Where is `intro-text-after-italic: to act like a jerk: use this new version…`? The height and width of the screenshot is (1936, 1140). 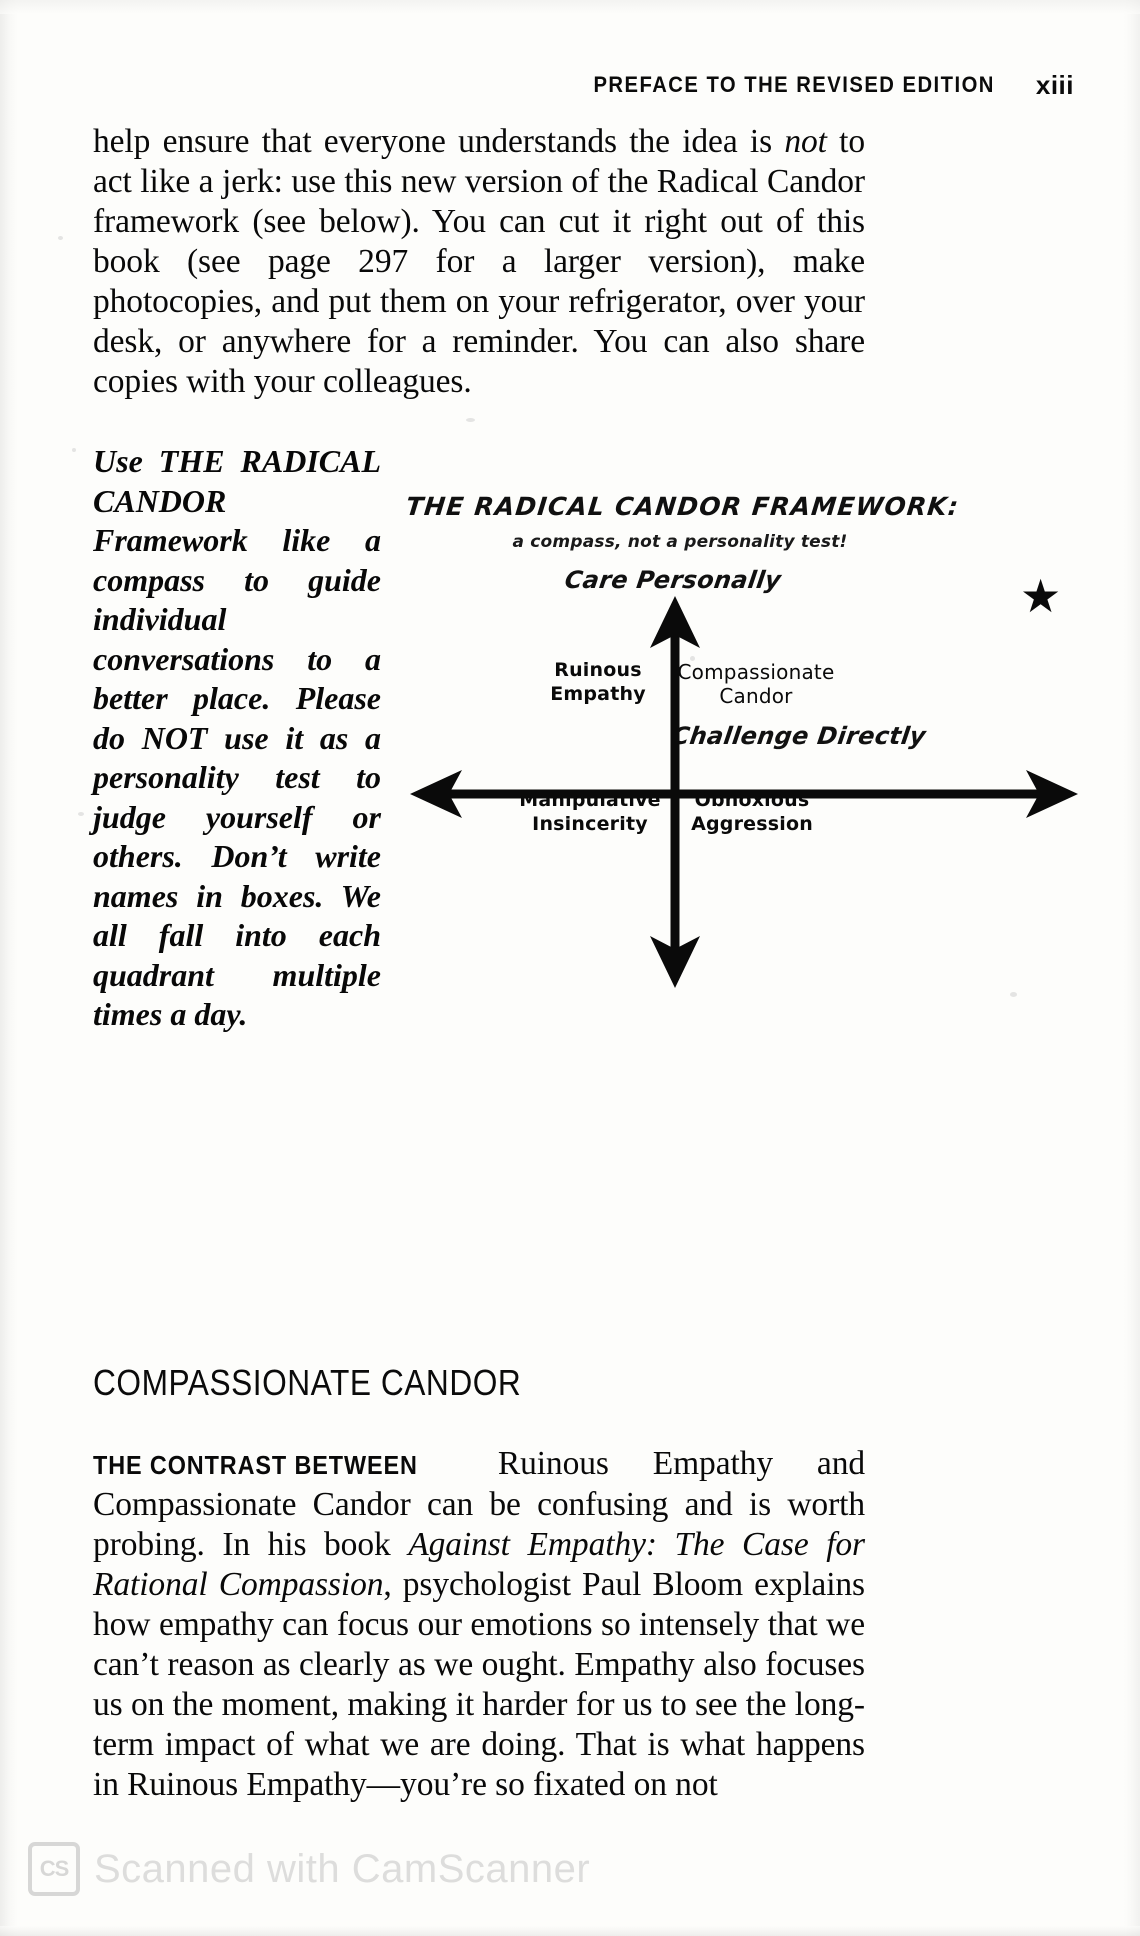
intro-text-after-italic: to act like a jerk: use this new version… is located at coordinates (479, 261).